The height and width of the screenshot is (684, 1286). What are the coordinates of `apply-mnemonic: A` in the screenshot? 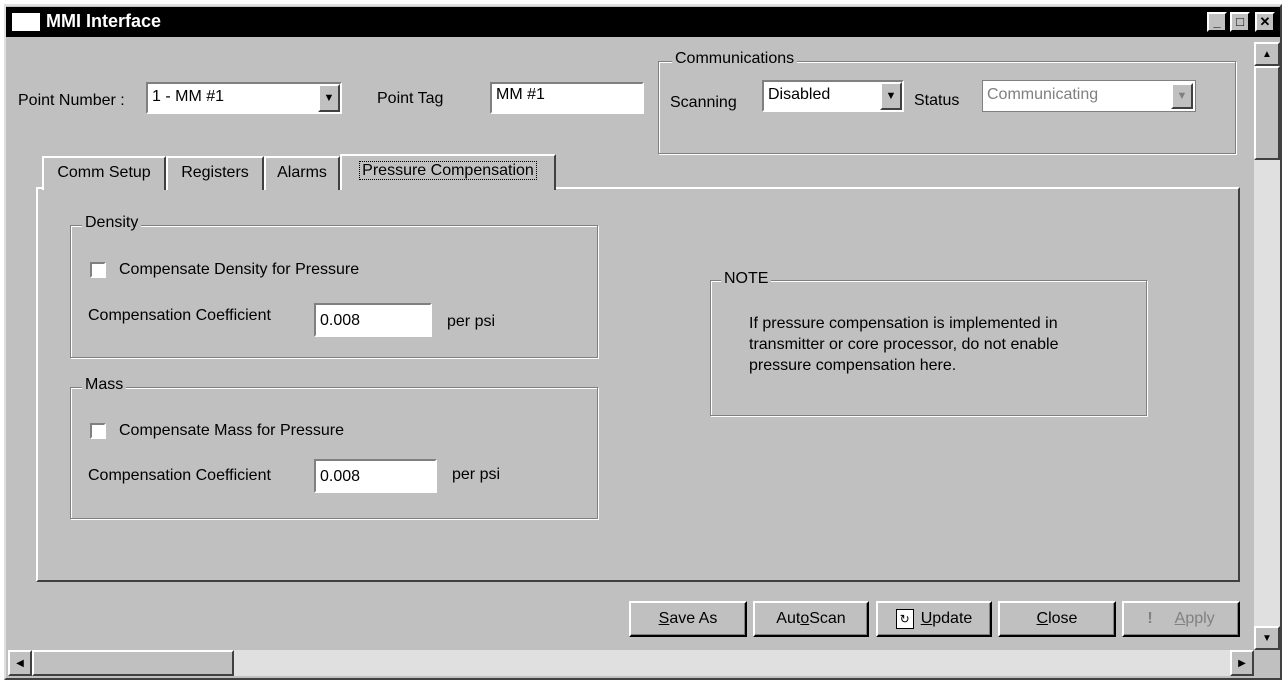 It's located at (1180, 618).